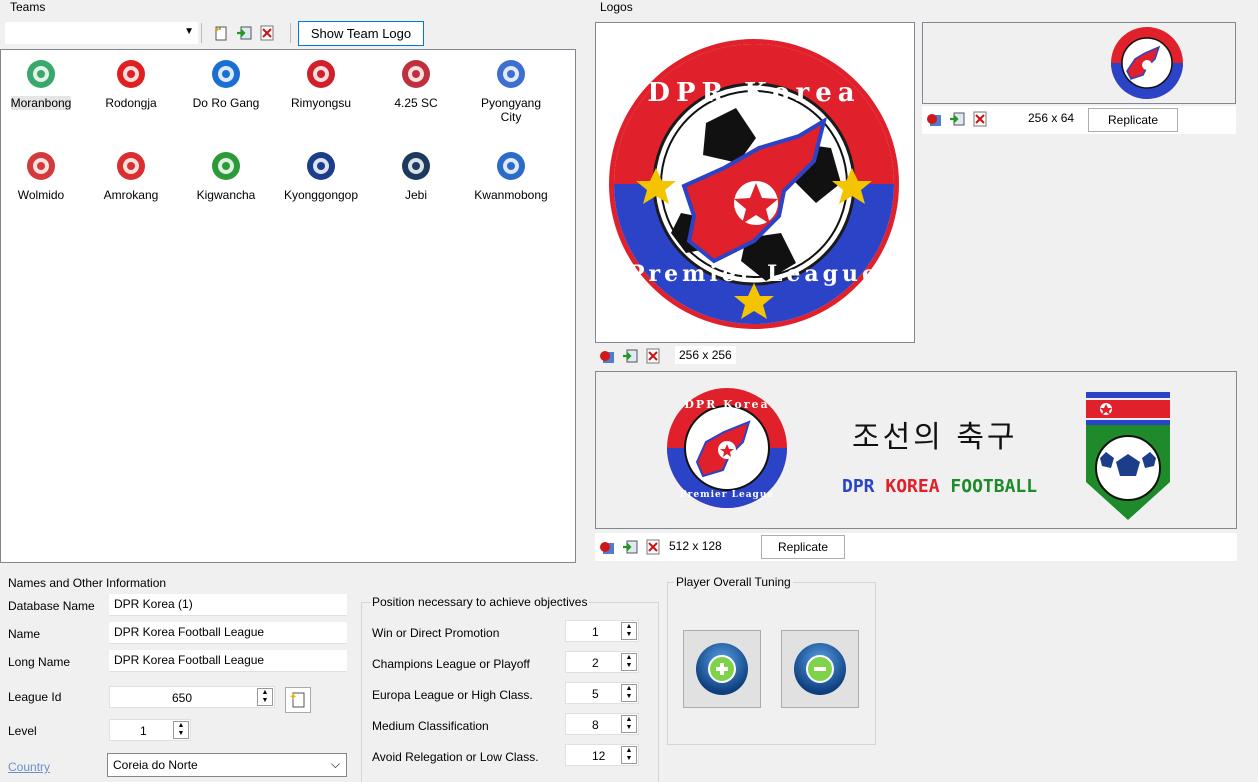  I want to click on english-banner-text: DPR KOREA FOOTBALL, so click(939, 486).